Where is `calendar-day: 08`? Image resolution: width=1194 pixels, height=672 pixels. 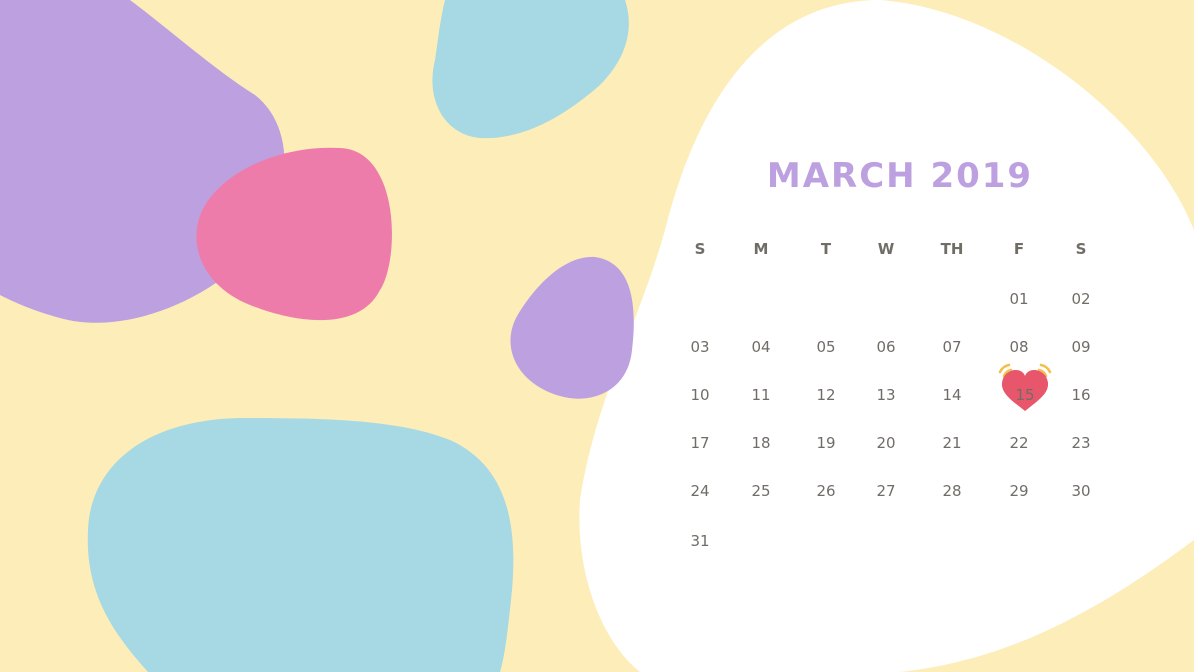 calendar-day: 08 is located at coordinates (1019, 347).